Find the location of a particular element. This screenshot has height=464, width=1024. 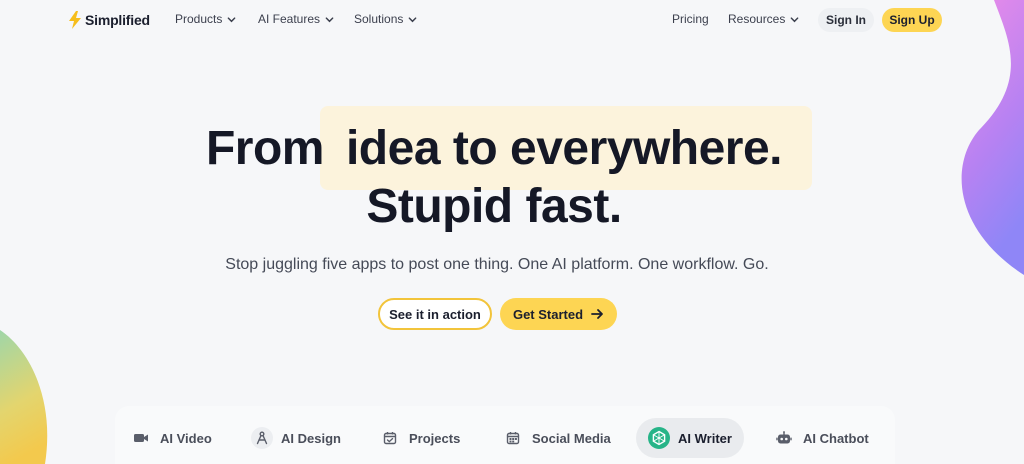

tab-social-media: Social Media is located at coordinates (556, 438).